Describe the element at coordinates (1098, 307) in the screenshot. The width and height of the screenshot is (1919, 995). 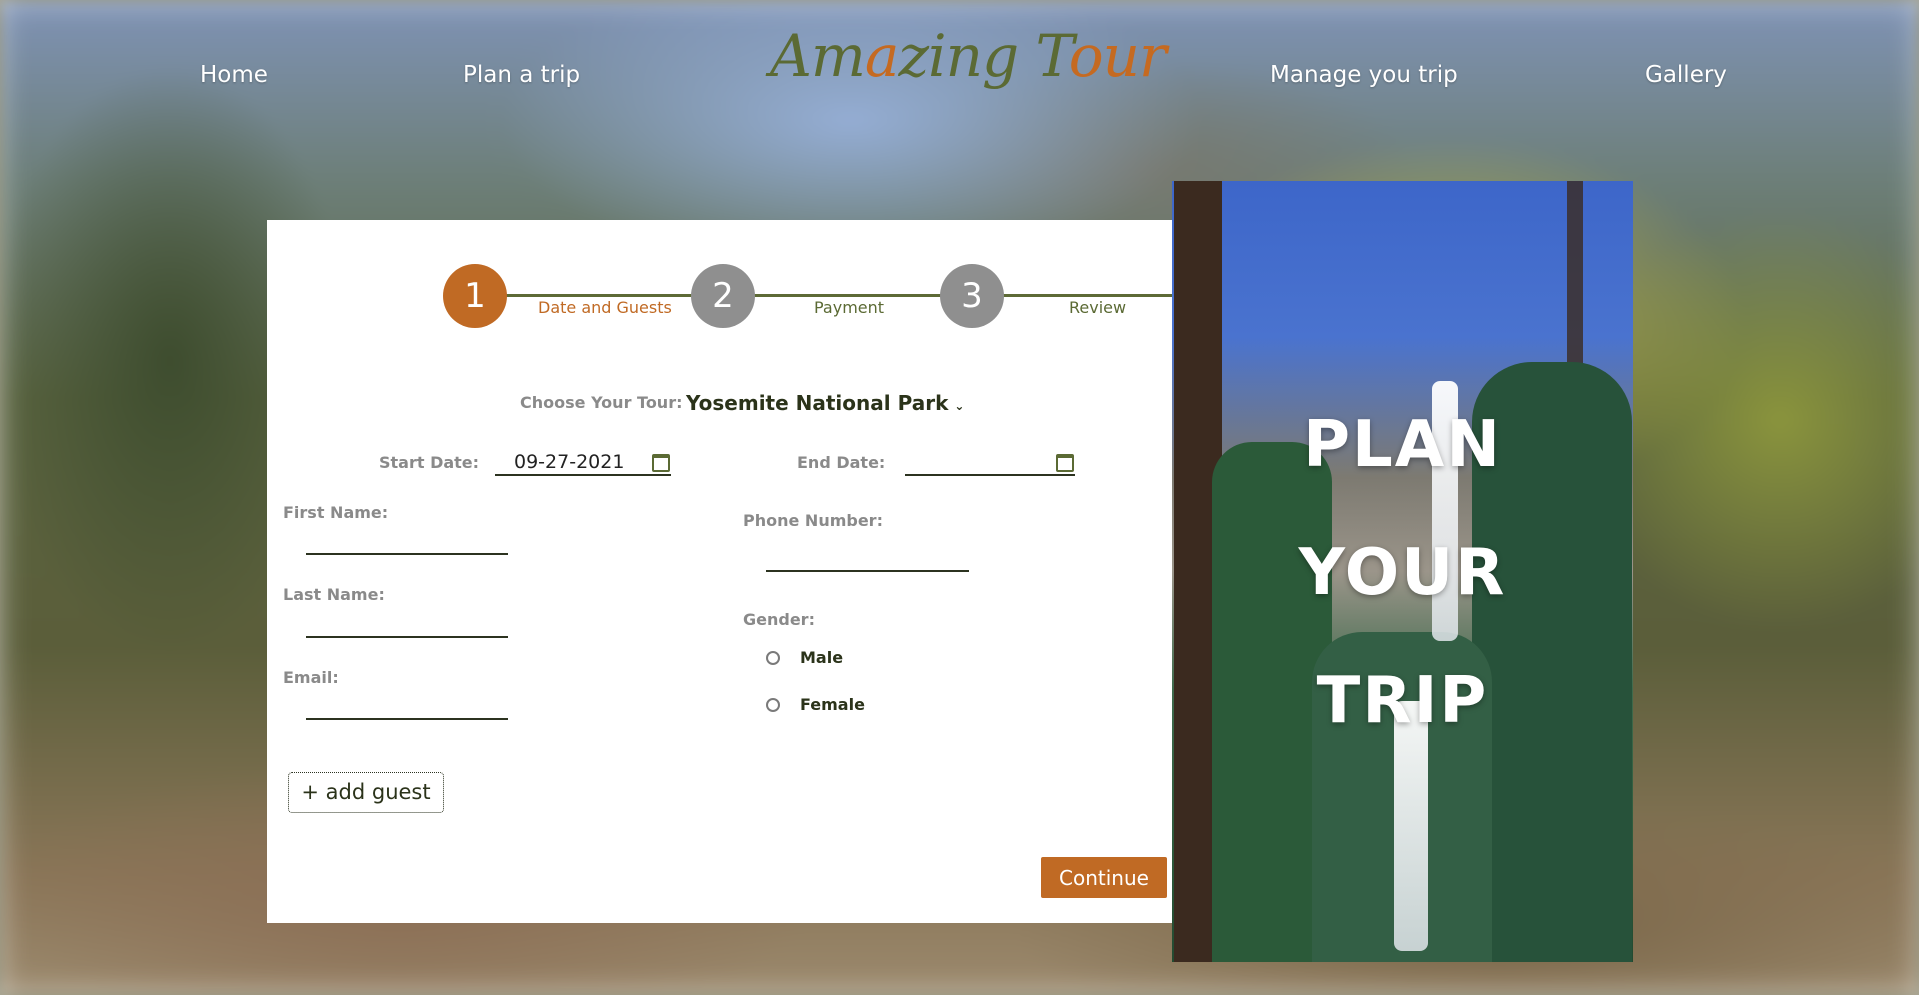
I see `step-3-label: Review` at that location.